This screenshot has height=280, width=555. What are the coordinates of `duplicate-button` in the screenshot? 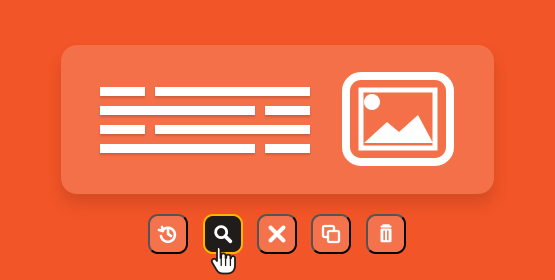 It's located at (331, 234).